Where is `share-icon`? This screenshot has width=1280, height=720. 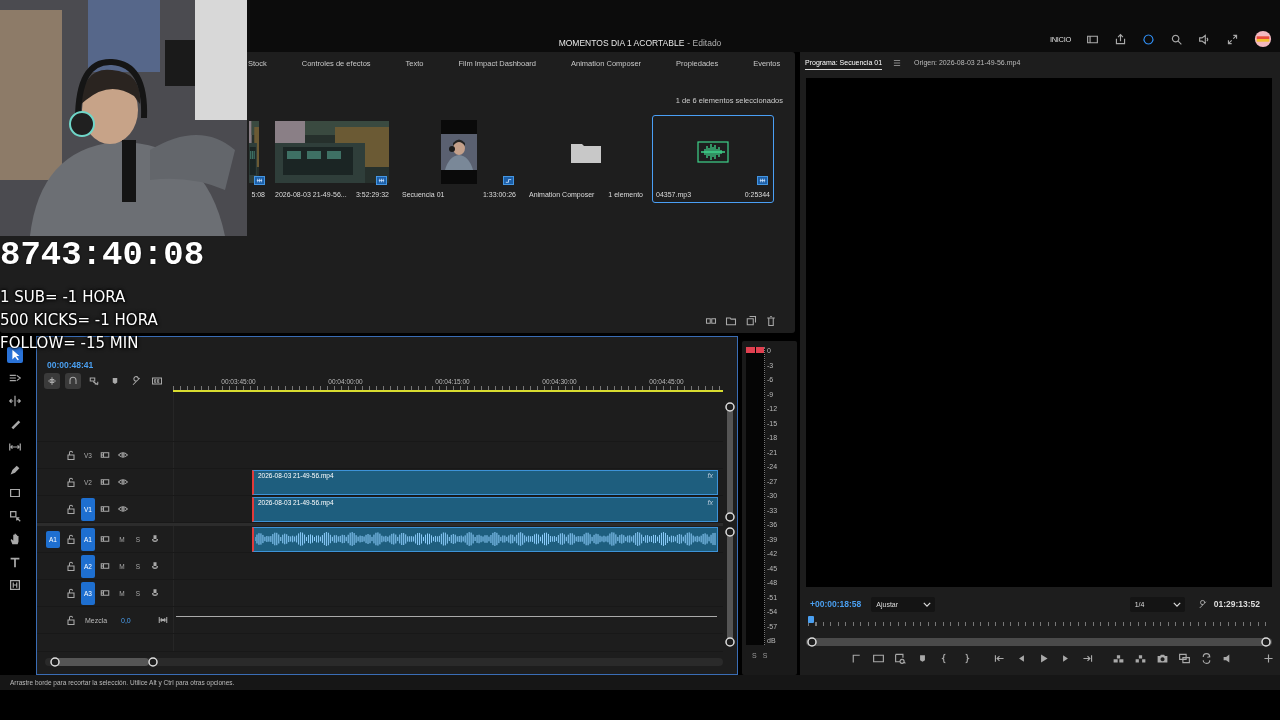
share-icon is located at coordinates (1120, 39).